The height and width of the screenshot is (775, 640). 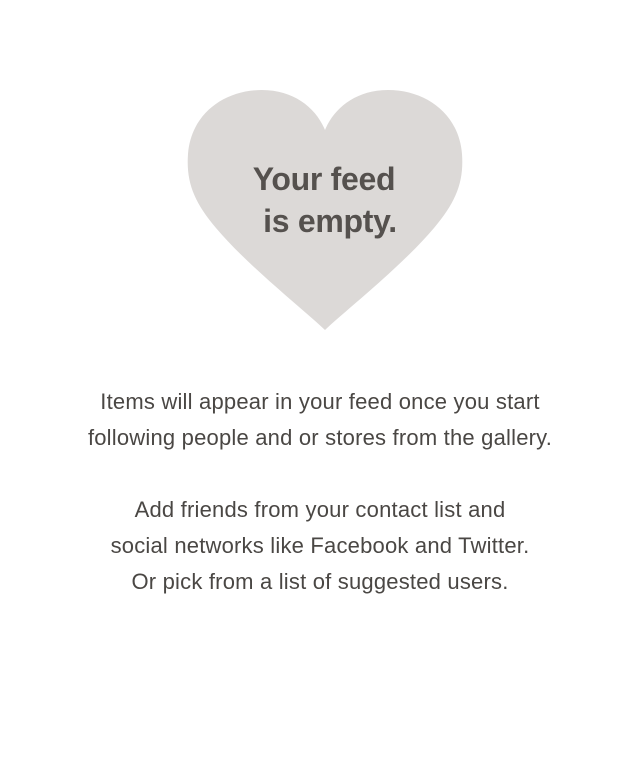 I want to click on suggestion-line: Or pick from a list of suggested users., so click(x=320, y=581).